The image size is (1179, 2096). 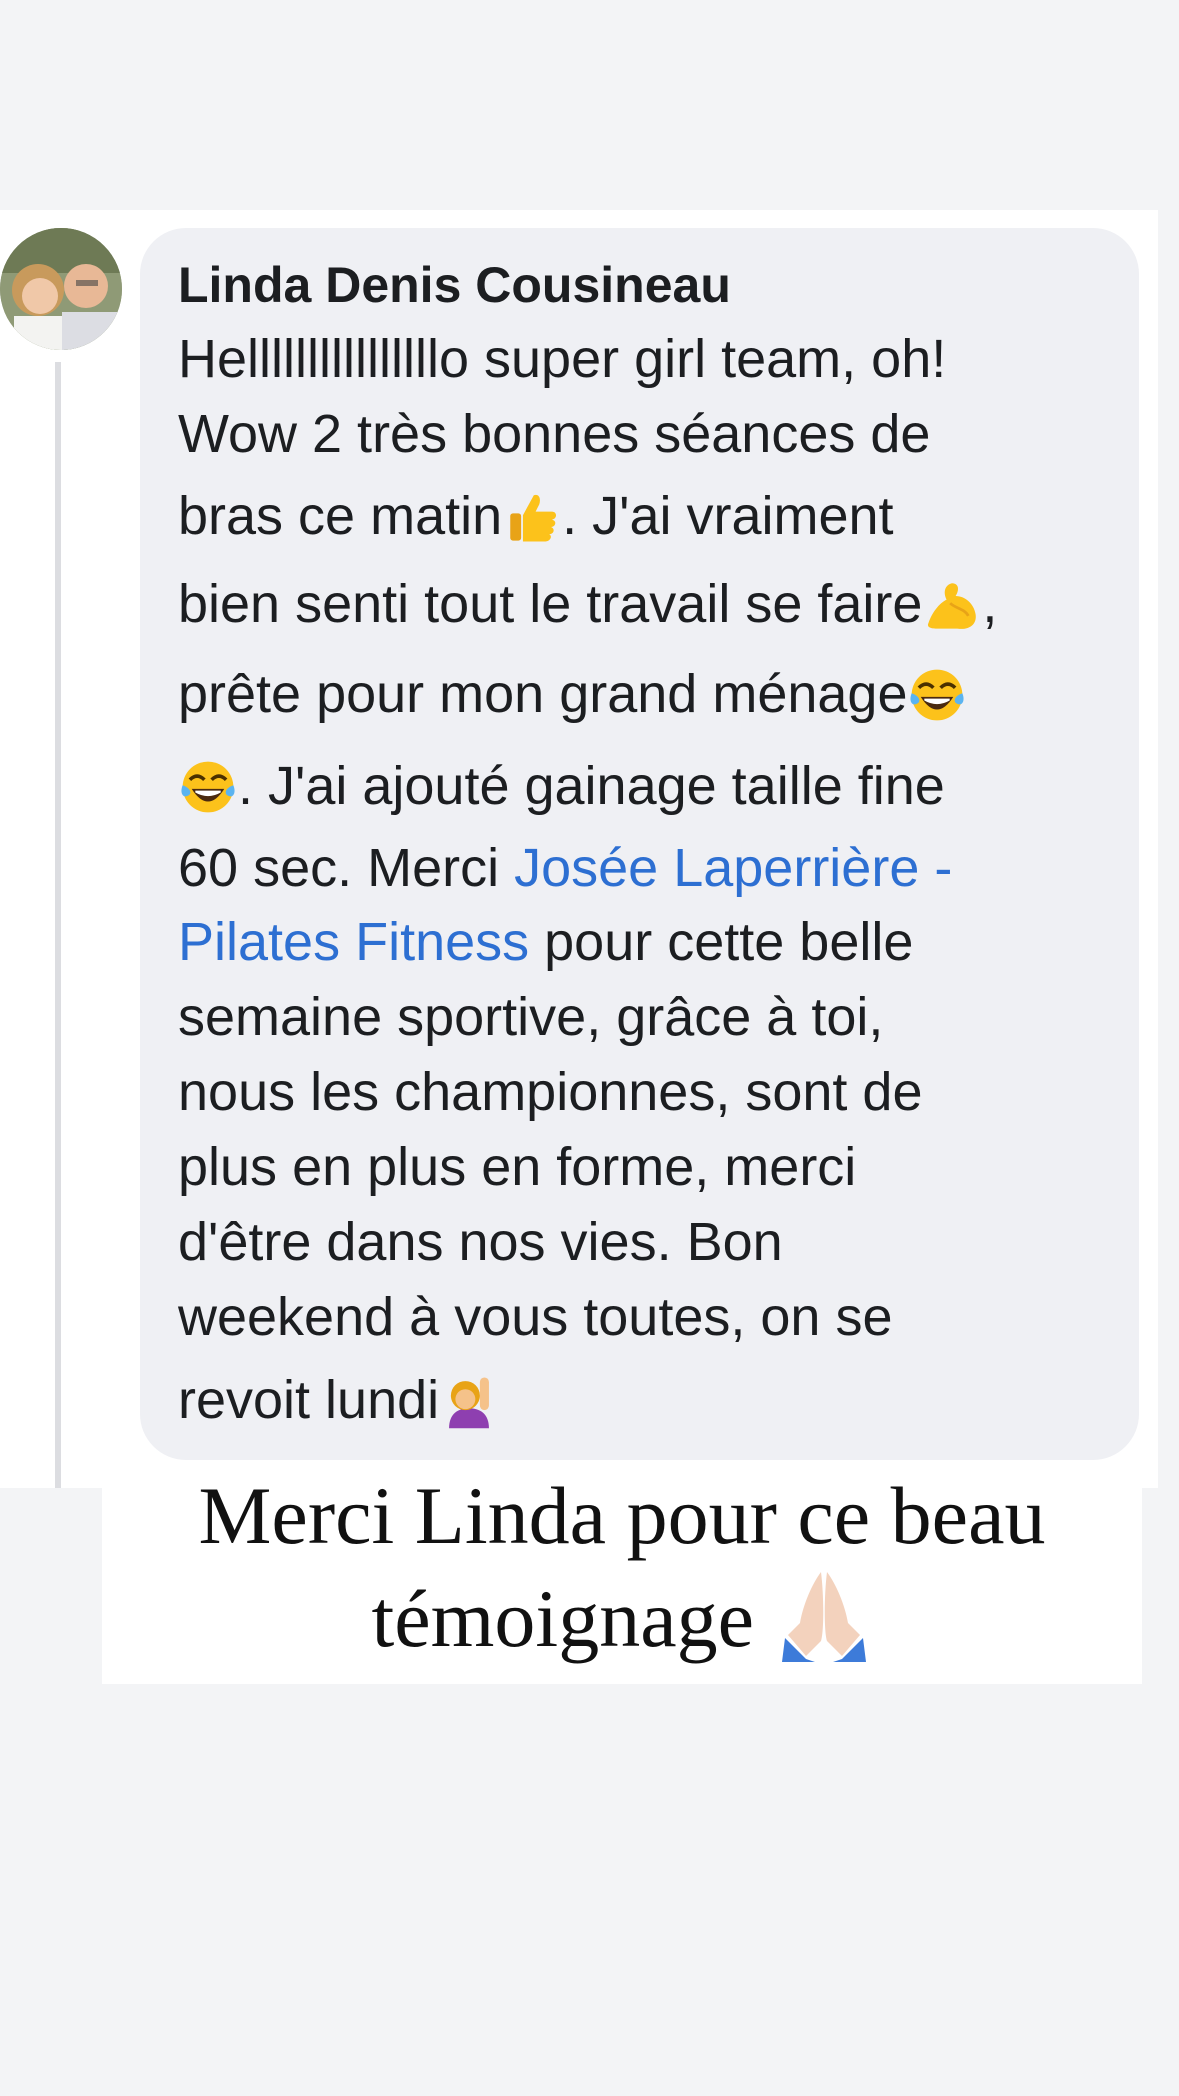 I want to click on comment-text-line: Hellllllllllllllllo super girl team, oh!, so click(x=562, y=359).